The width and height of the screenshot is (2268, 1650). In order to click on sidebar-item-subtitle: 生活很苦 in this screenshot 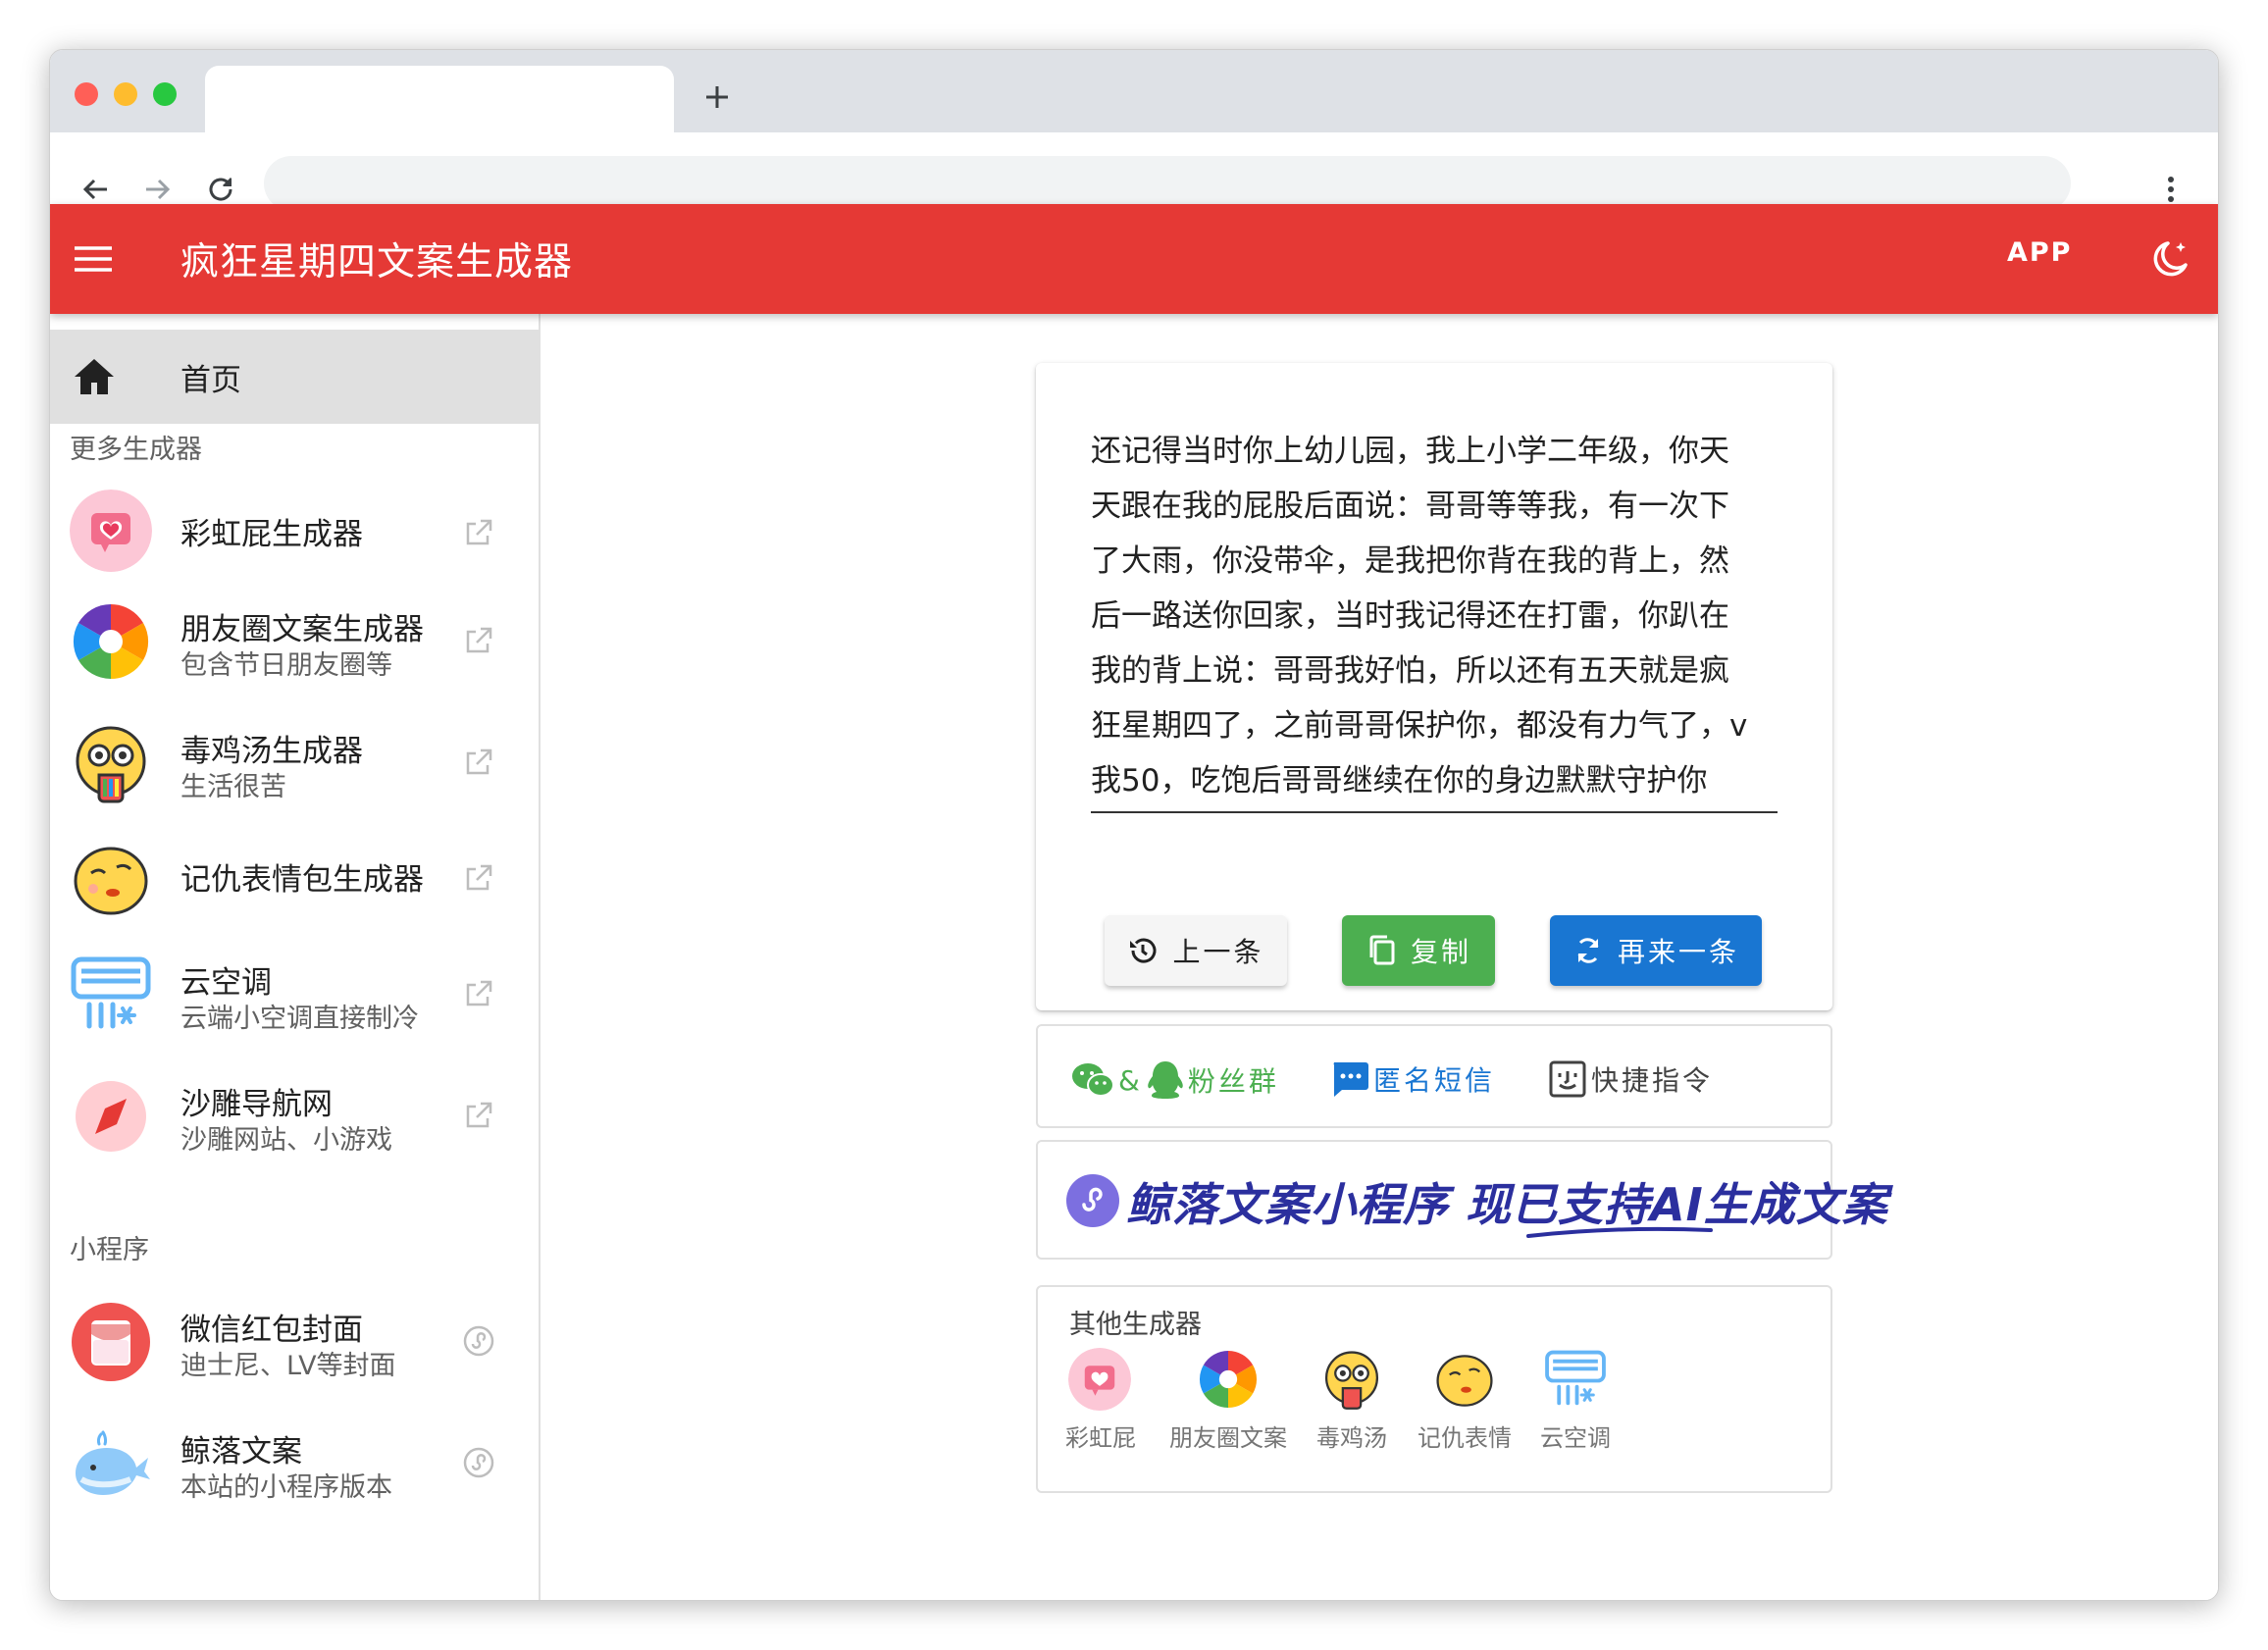, I will do `click(233, 787)`.